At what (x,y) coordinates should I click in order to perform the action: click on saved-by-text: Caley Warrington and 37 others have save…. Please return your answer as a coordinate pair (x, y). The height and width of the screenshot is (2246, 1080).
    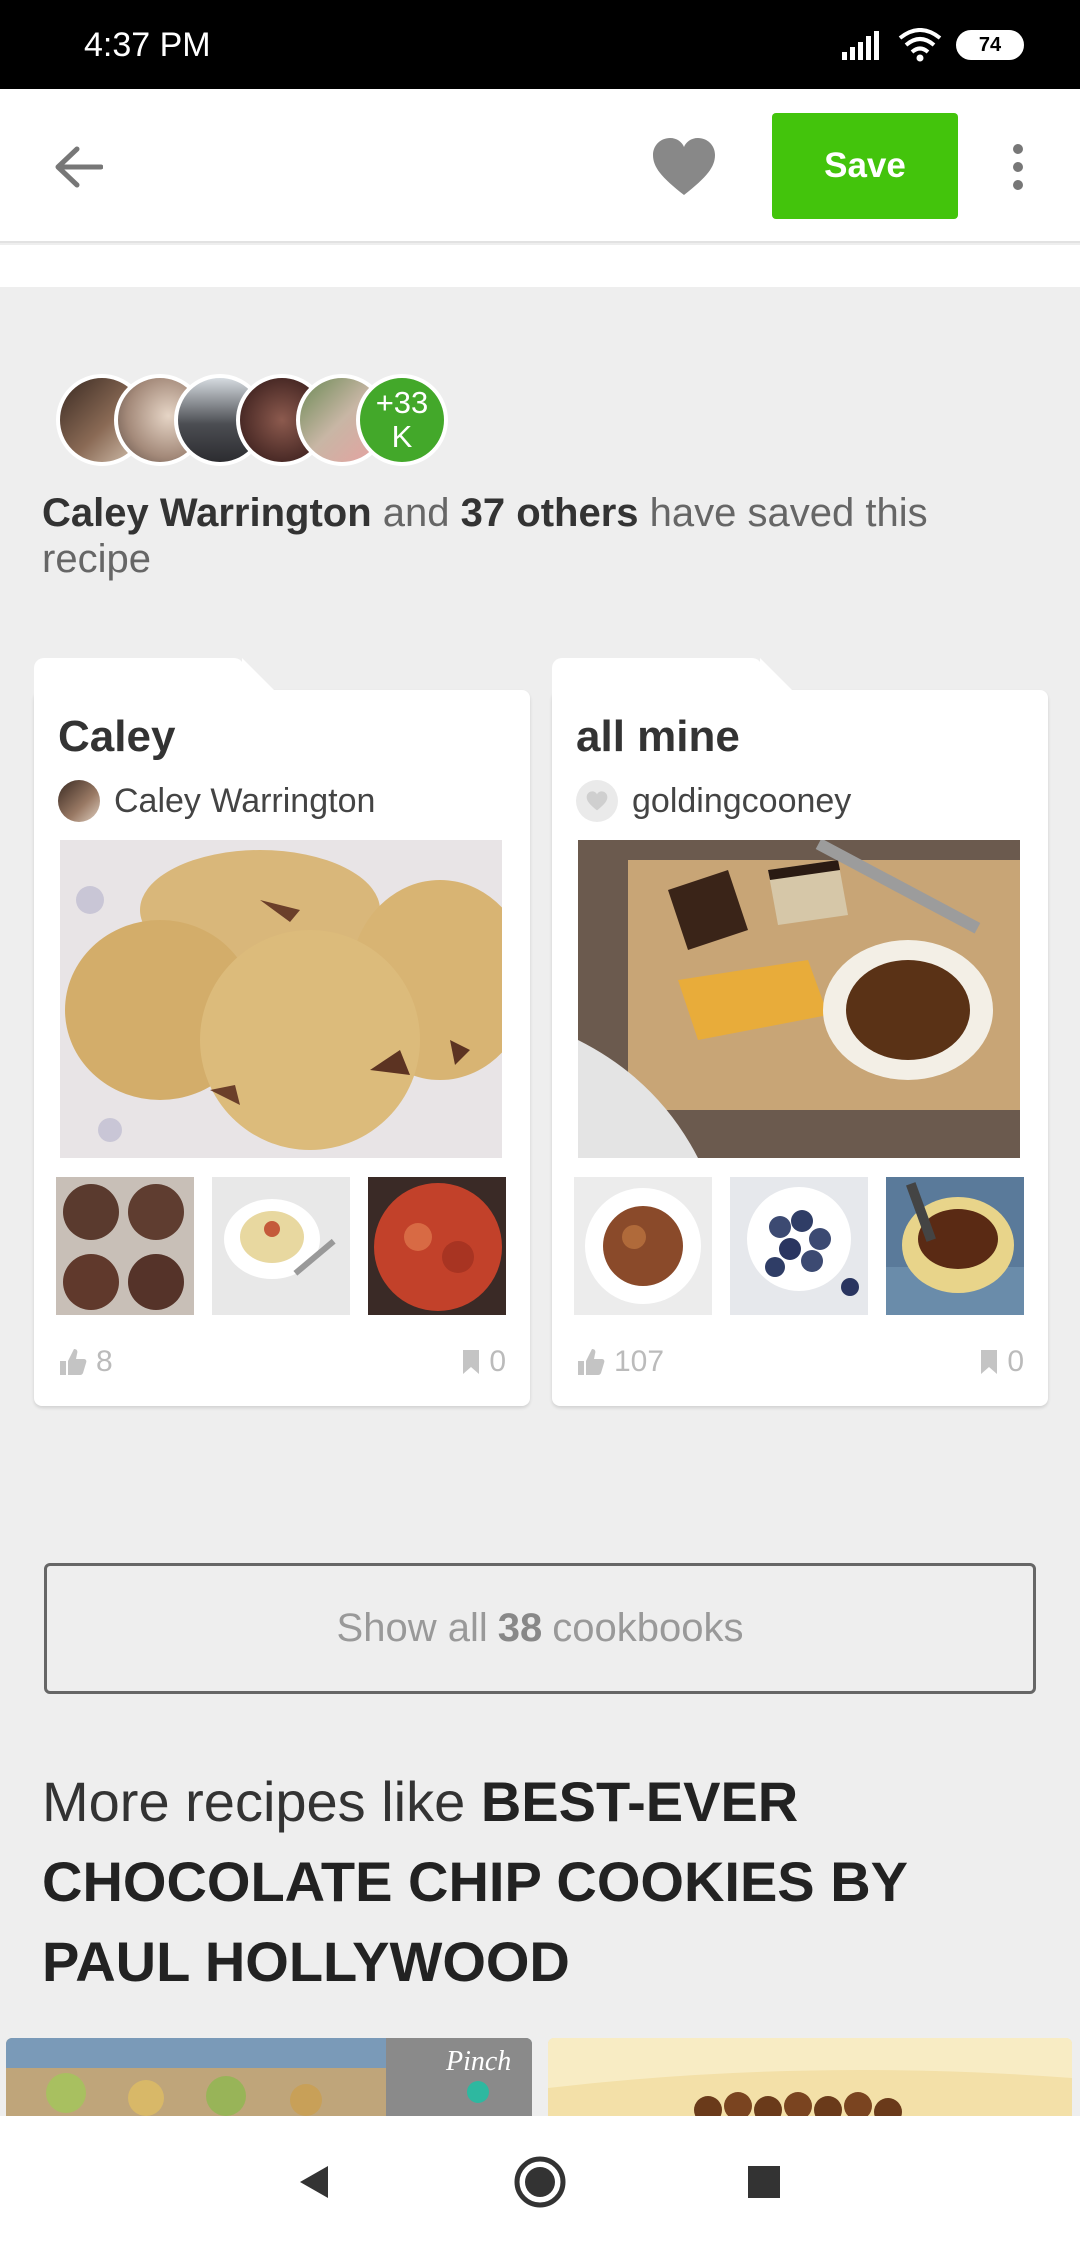
    Looking at the image, I should click on (532, 536).